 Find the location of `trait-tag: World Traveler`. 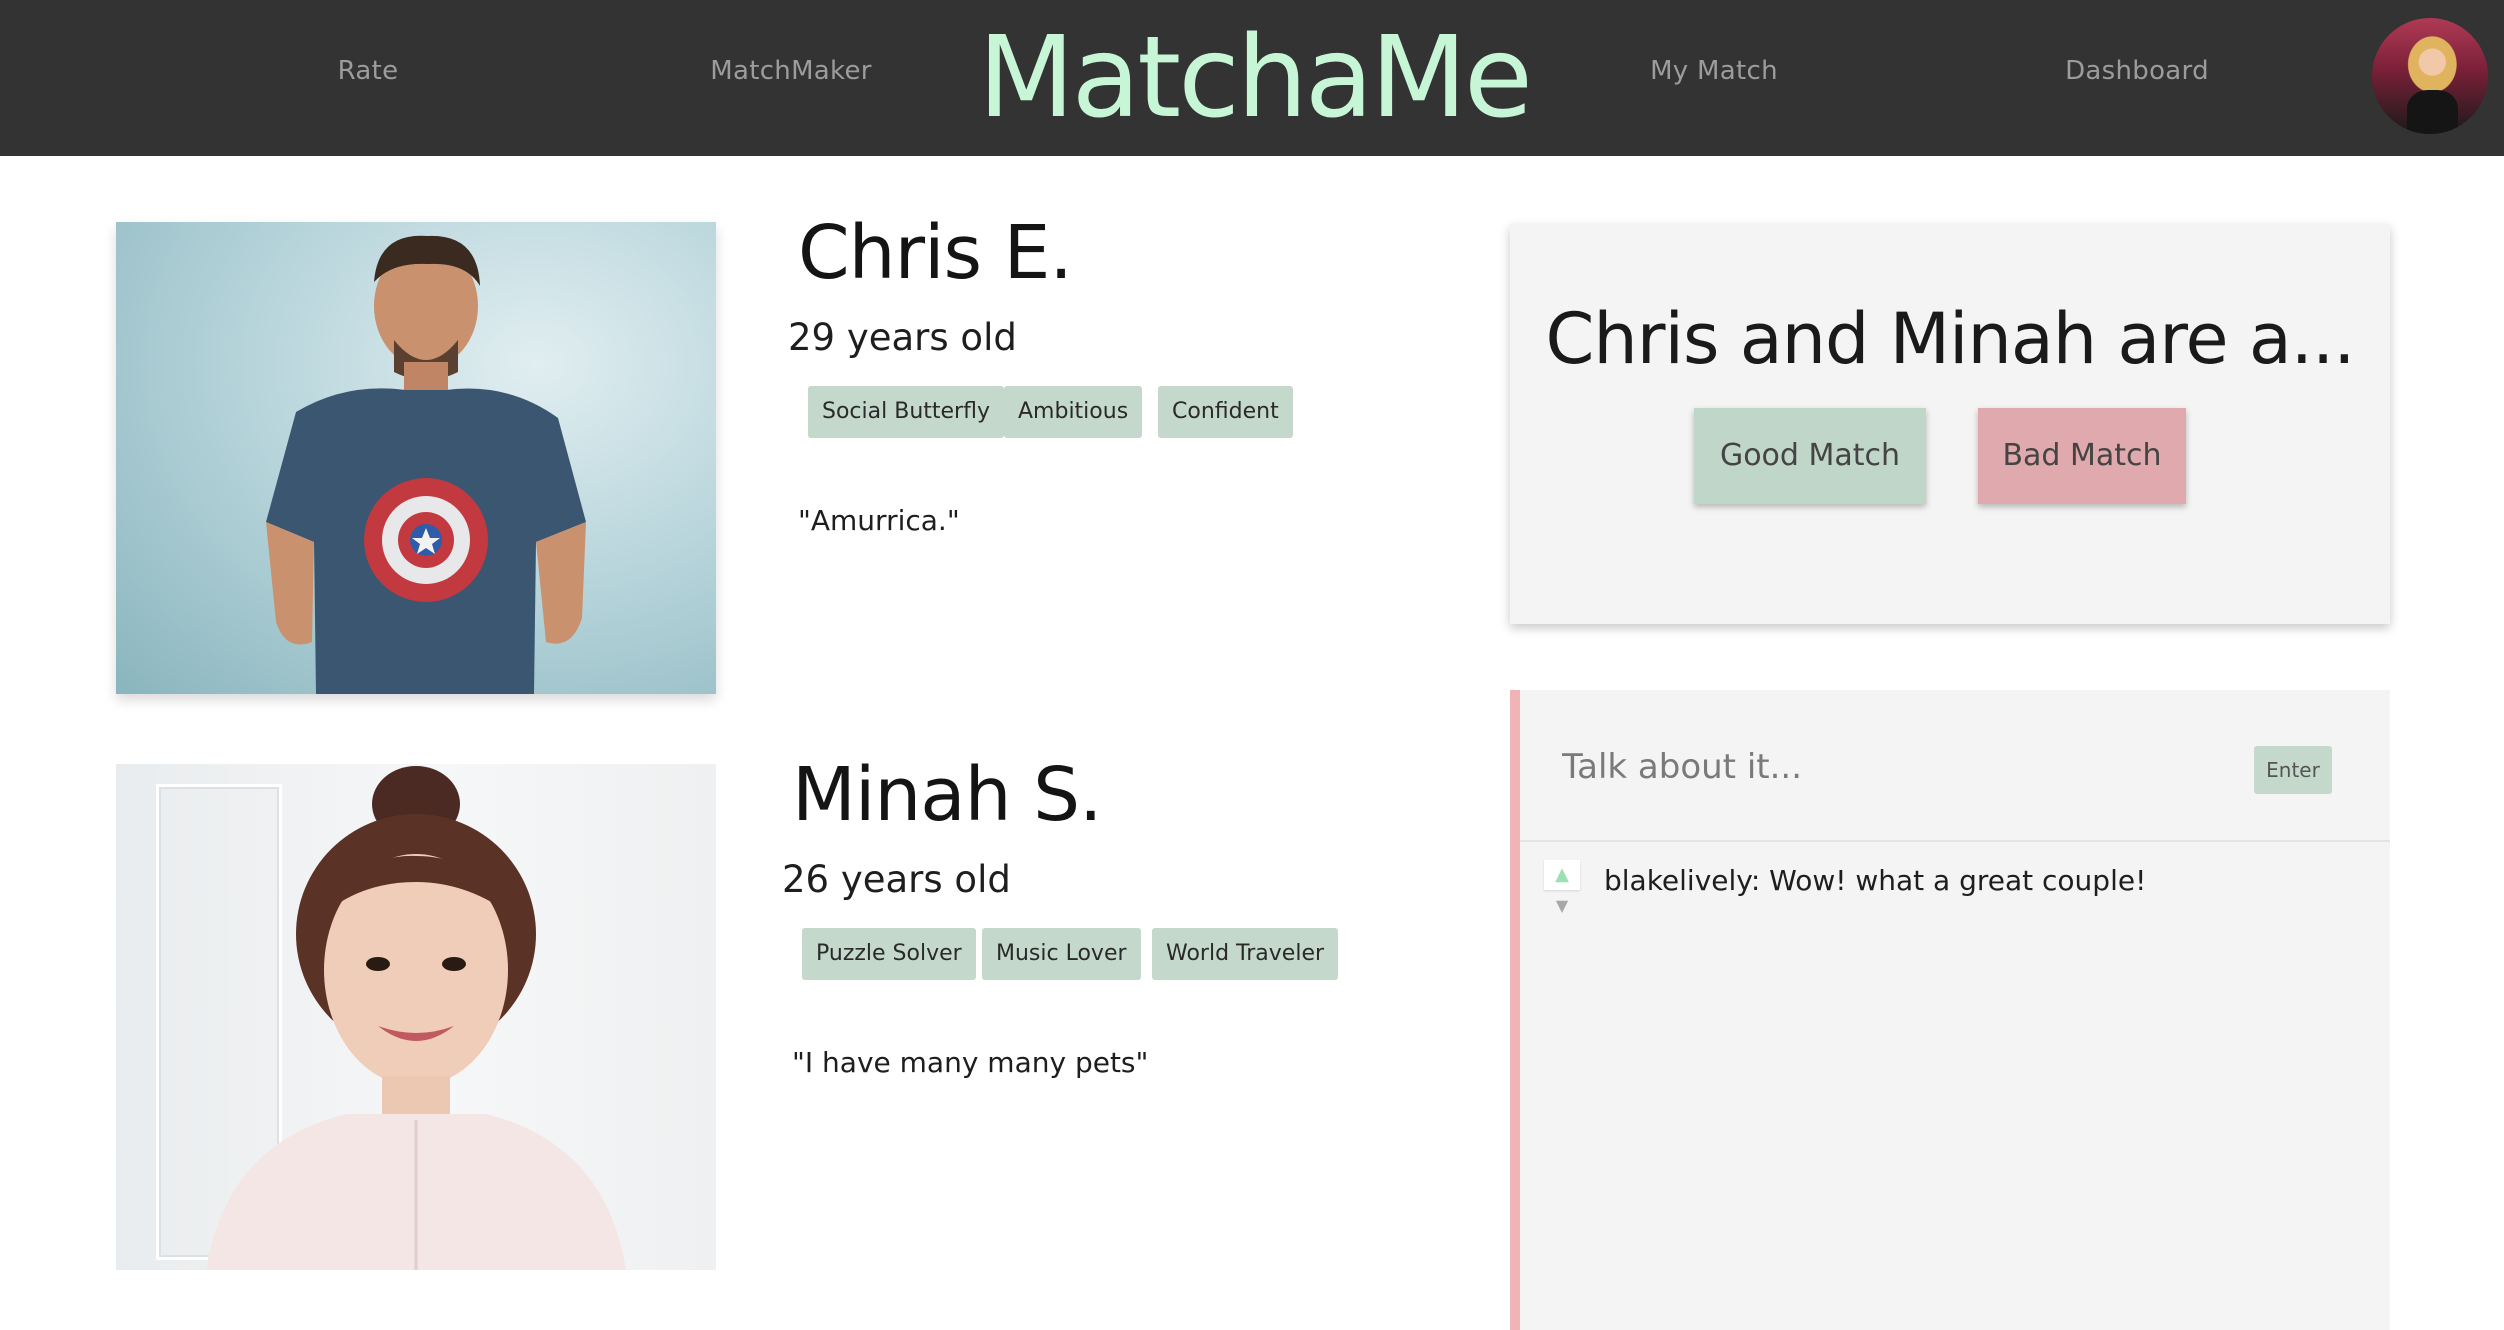

trait-tag: World Traveler is located at coordinates (1245, 954).